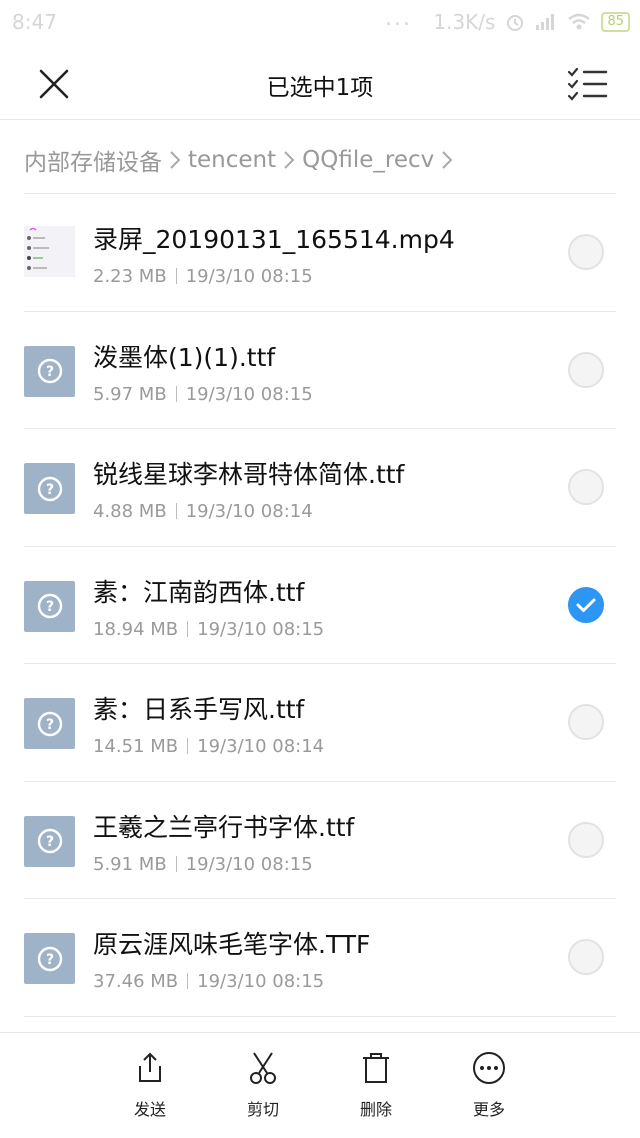  What do you see at coordinates (489, 1068) in the screenshot?
I see `more-icon` at bounding box center [489, 1068].